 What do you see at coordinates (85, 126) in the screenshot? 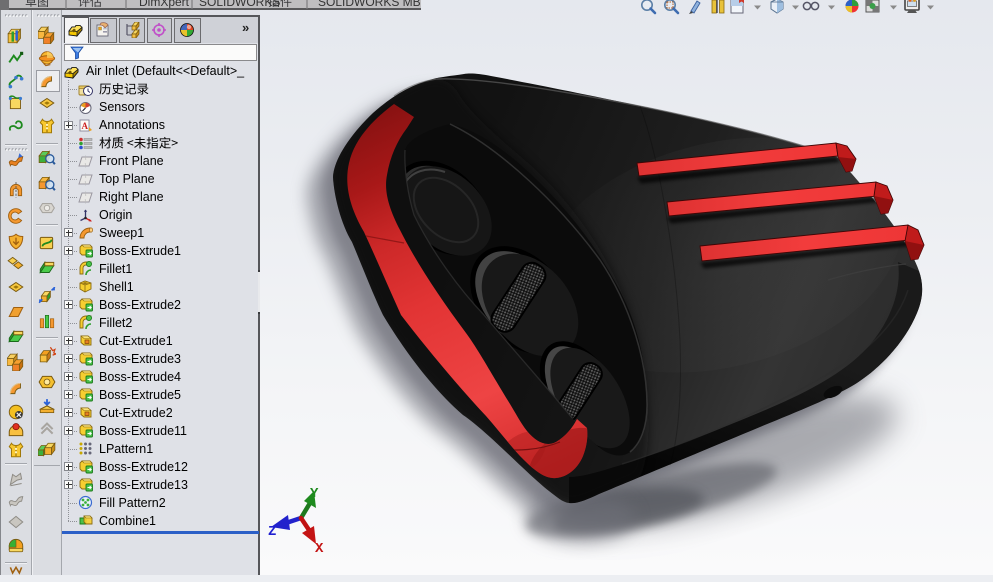
I see `svg-text: A` at bounding box center [85, 126].